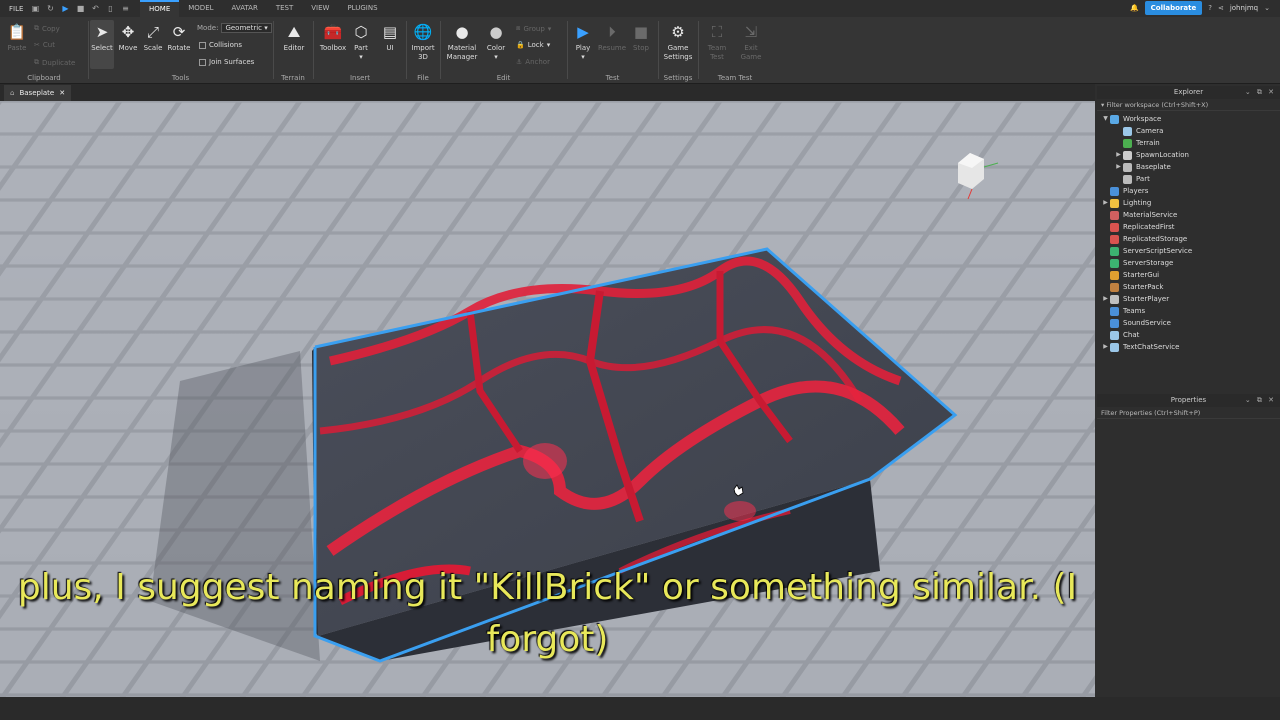  What do you see at coordinates (717, 42) in the screenshot?
I see `team-test-button: ⛶ Team Test` at bounding box center [717, 42].